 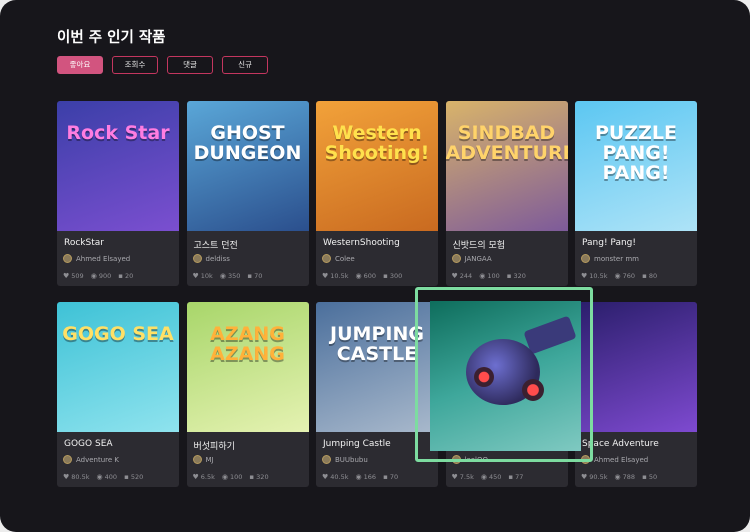 I want to click on game-author: Adventure K, so click(x=91, y=459).